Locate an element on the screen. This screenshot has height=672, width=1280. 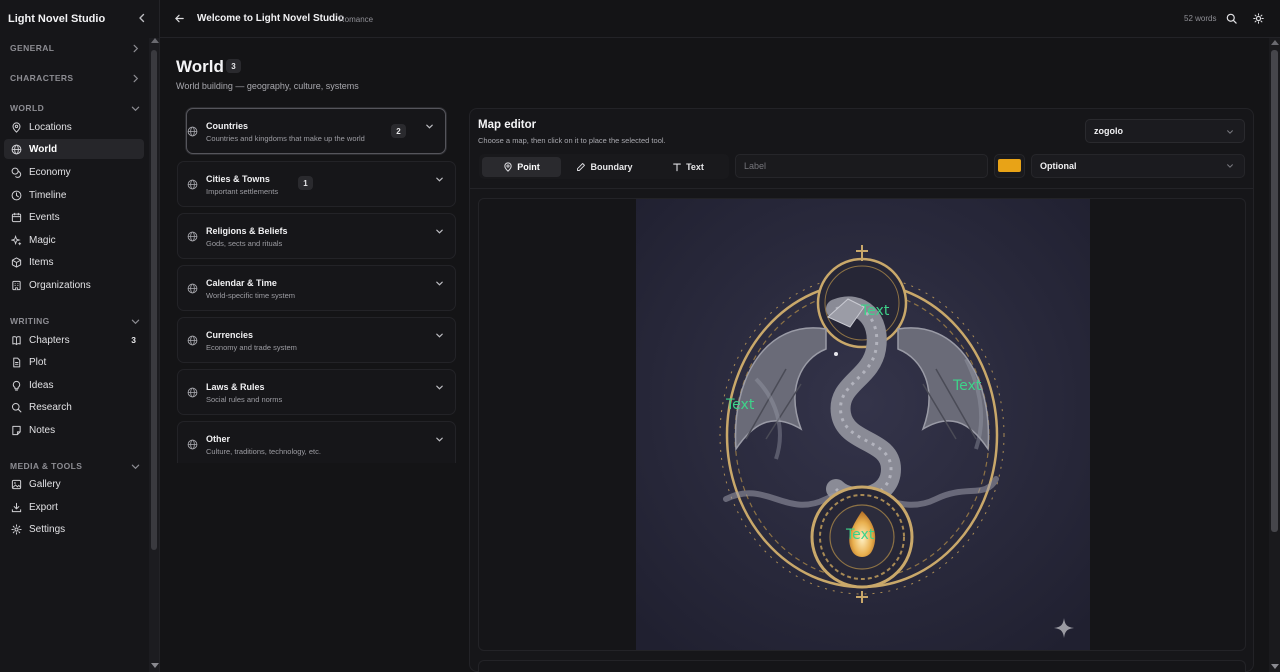
tool-text-button: Text is located at coordinates (688, 167).